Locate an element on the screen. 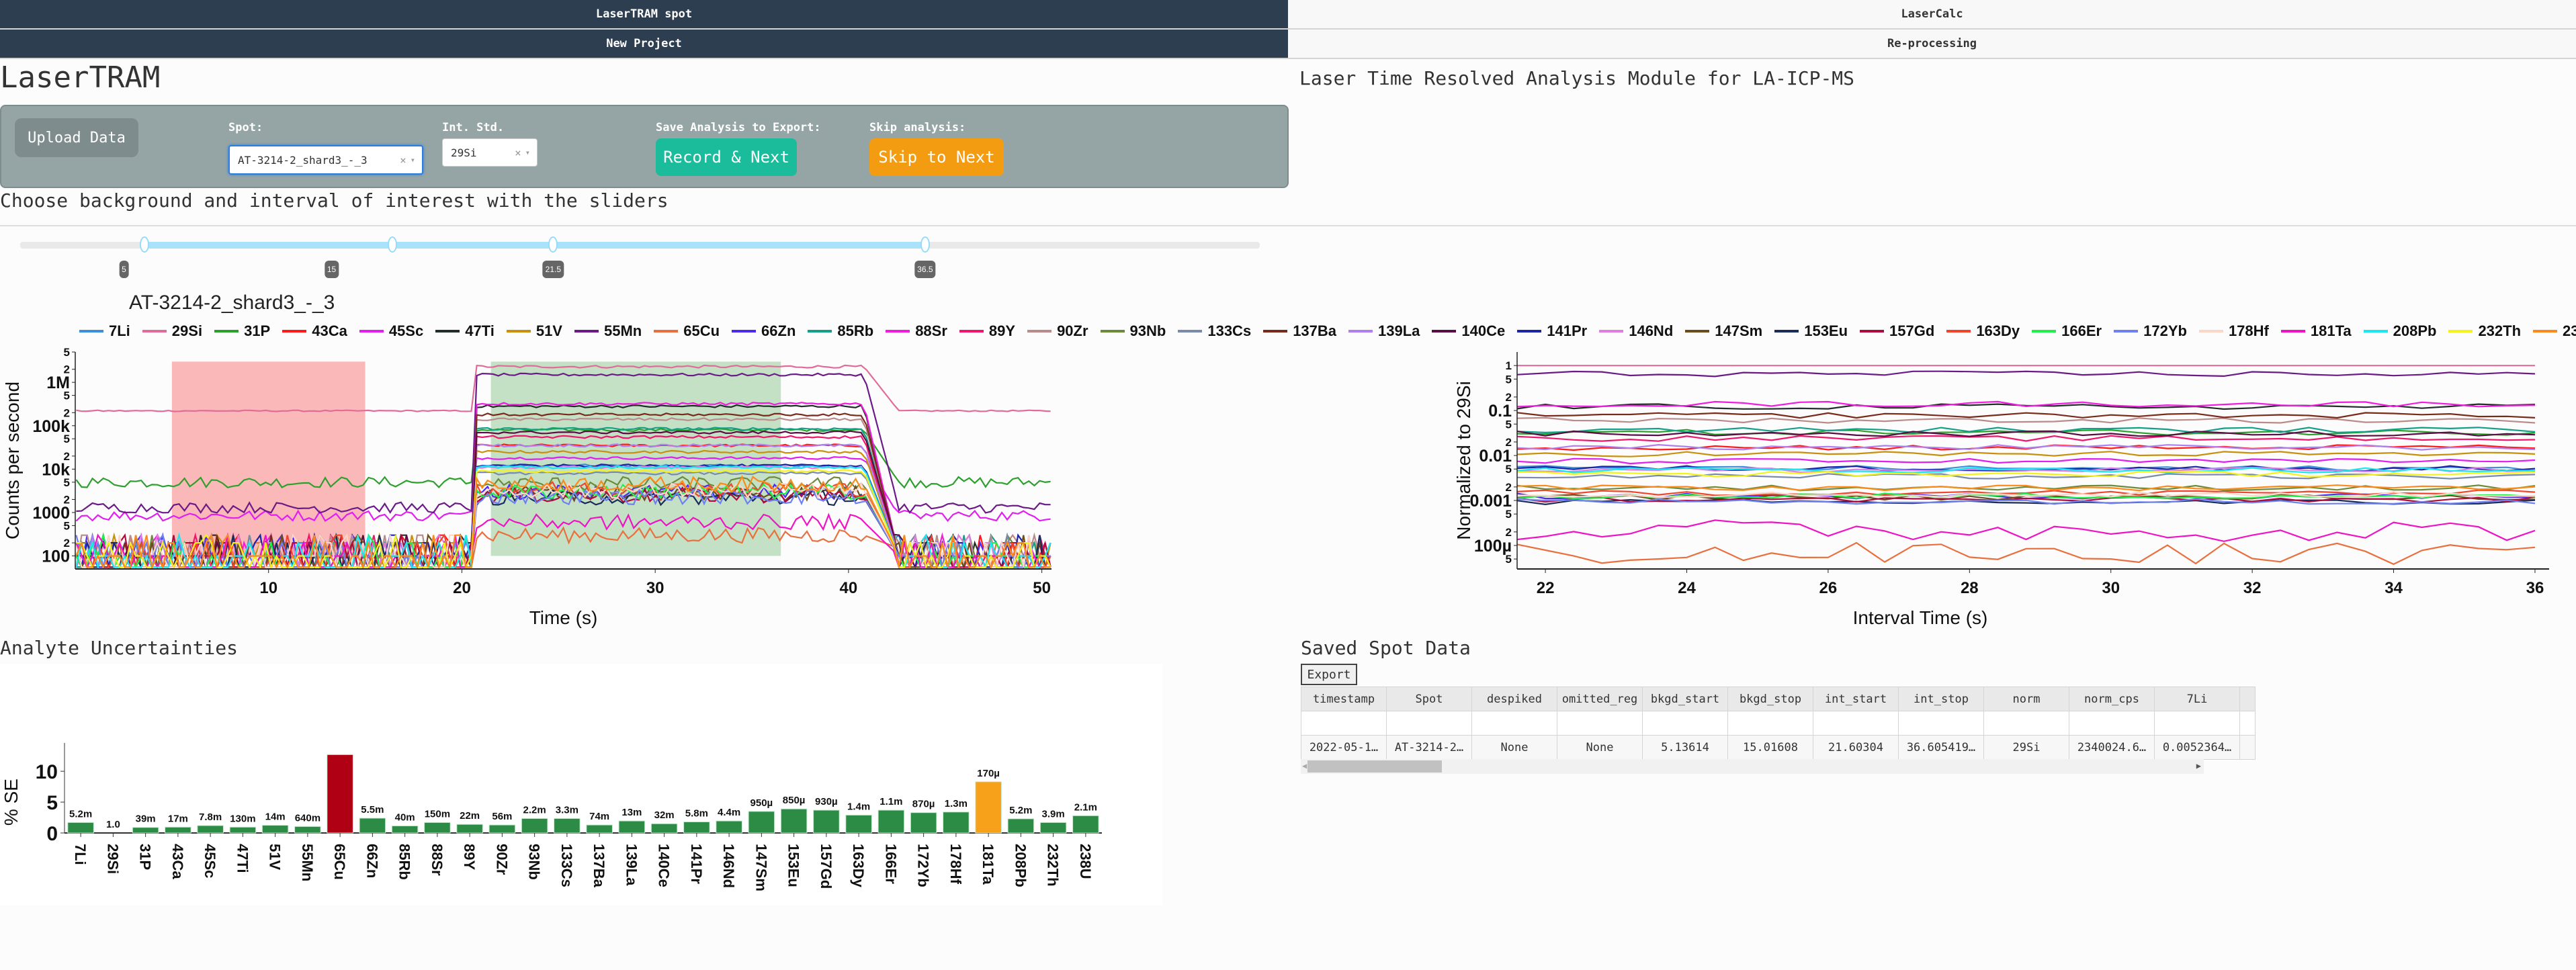 The width and height of the screenshot is (2576, 970). bar-147sm is located at coordinates (761, 822).